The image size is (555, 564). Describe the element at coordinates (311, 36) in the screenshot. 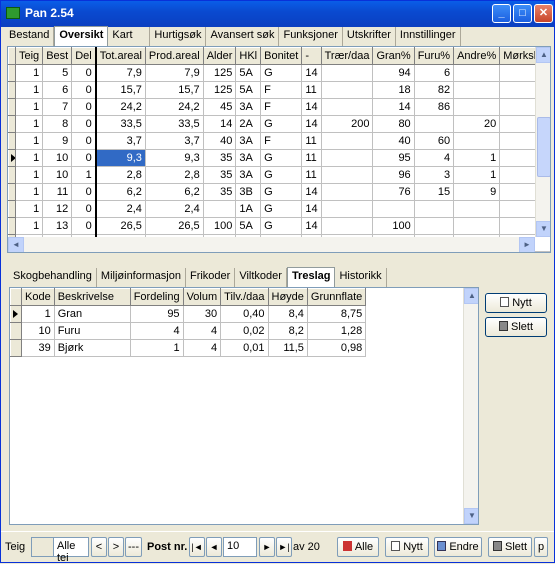

I see `tab-funksjoner: Funksjoner` at that location.